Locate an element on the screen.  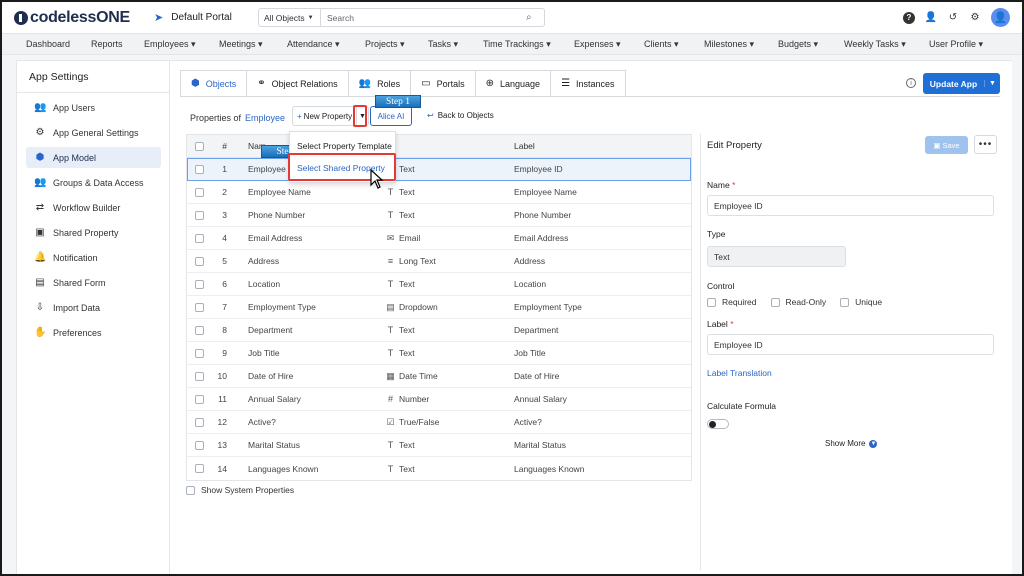
property-type: ☑ True/False is located at coordinates (413, 422).